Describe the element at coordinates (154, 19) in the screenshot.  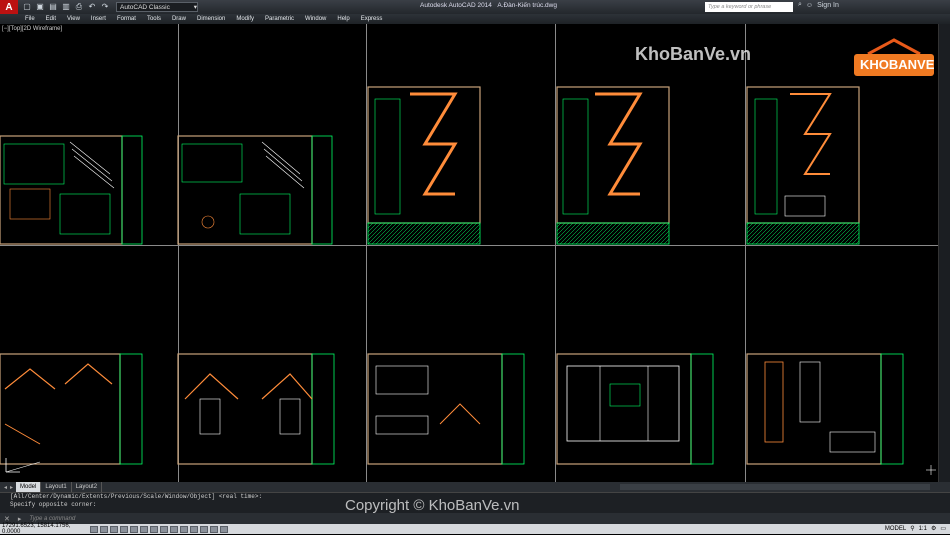
I see `menu-tools: Tools` at that location.